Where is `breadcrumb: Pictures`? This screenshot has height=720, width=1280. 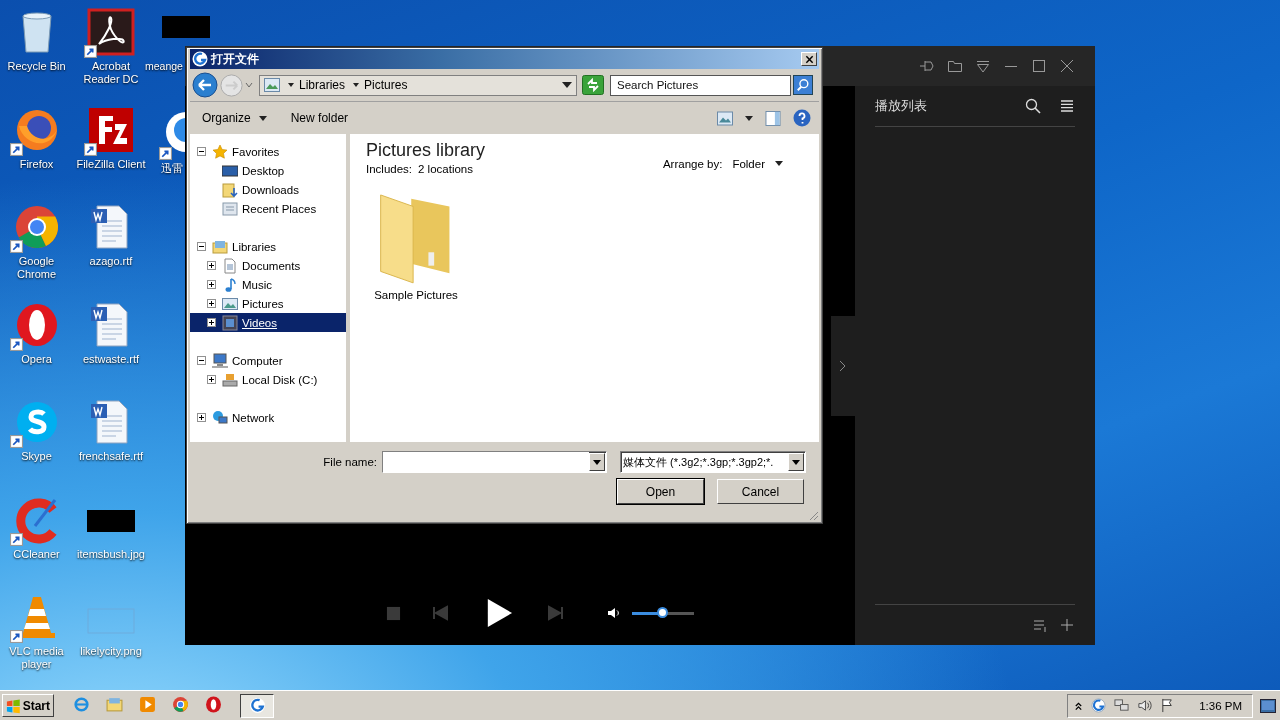 breadcrumb: Pictures is located at coordinates (386, 85).